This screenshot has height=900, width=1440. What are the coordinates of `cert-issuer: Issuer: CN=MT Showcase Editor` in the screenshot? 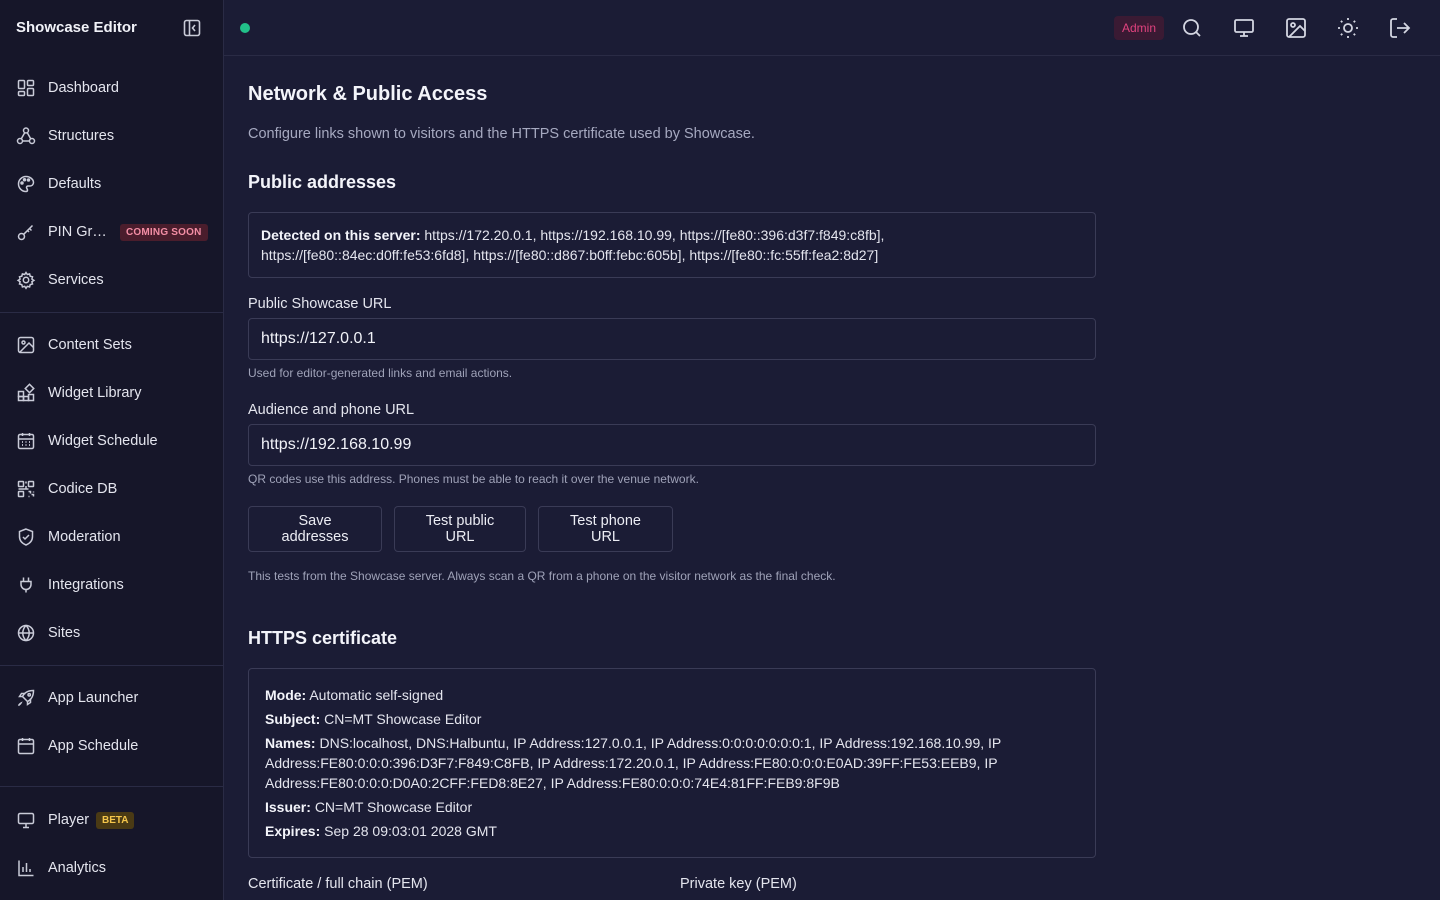 It's located at (369, 807).